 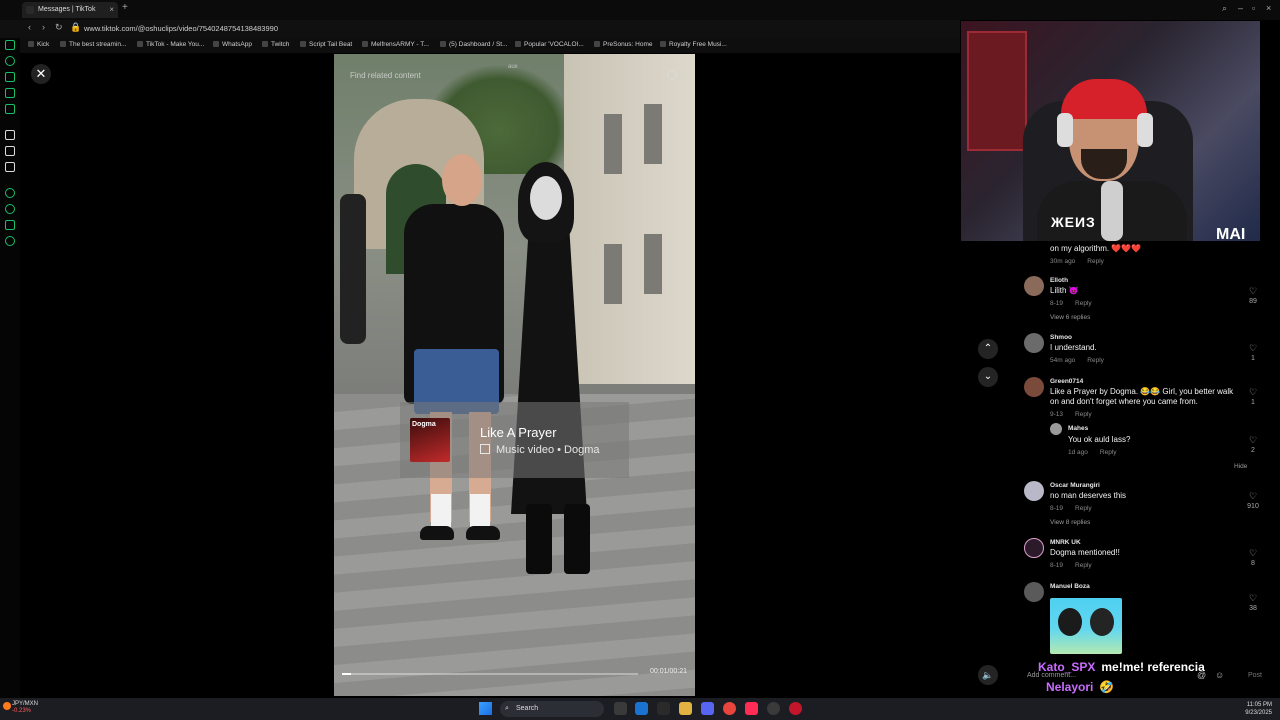 What do you see at coordinates (1078, 428) in the screenshot?
I see `comment-user: Mahes` at bounding box center [1078, 428].